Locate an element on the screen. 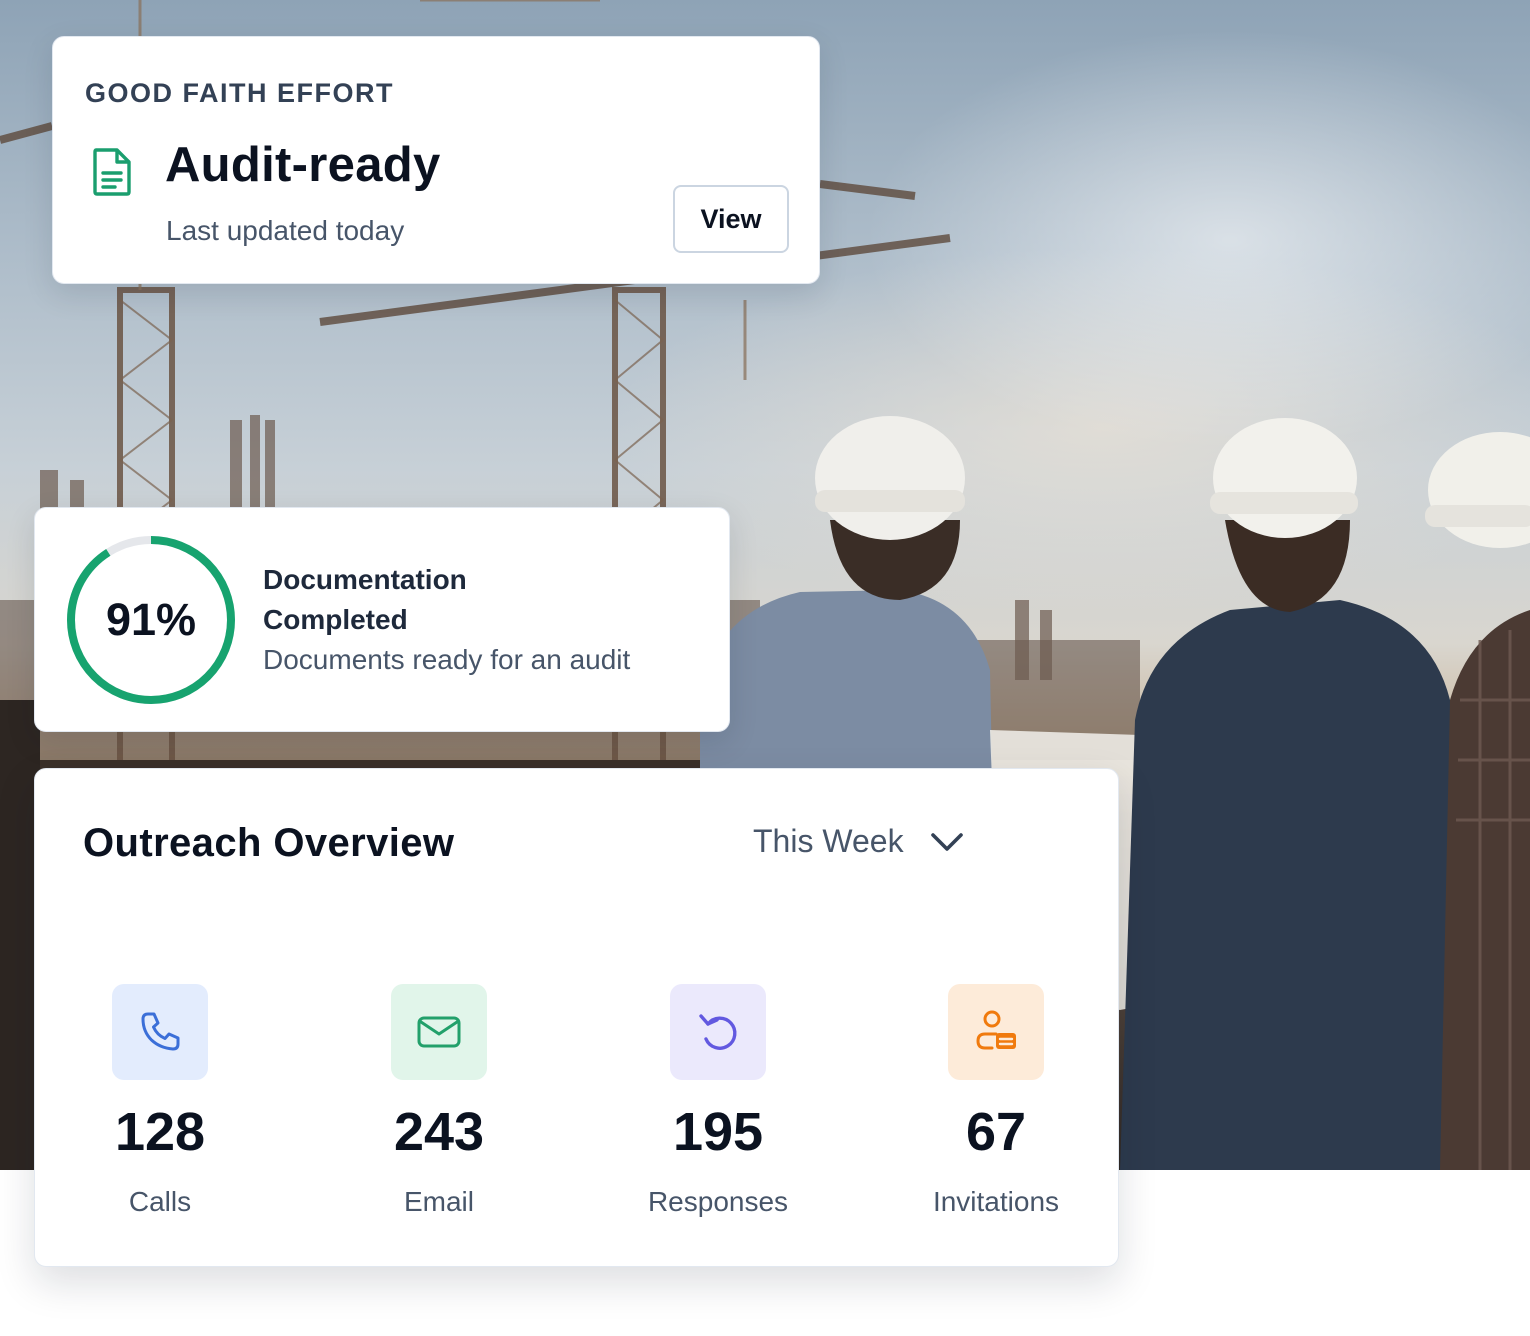  invitations-count: 67 is located at coordinates (996, 1132).